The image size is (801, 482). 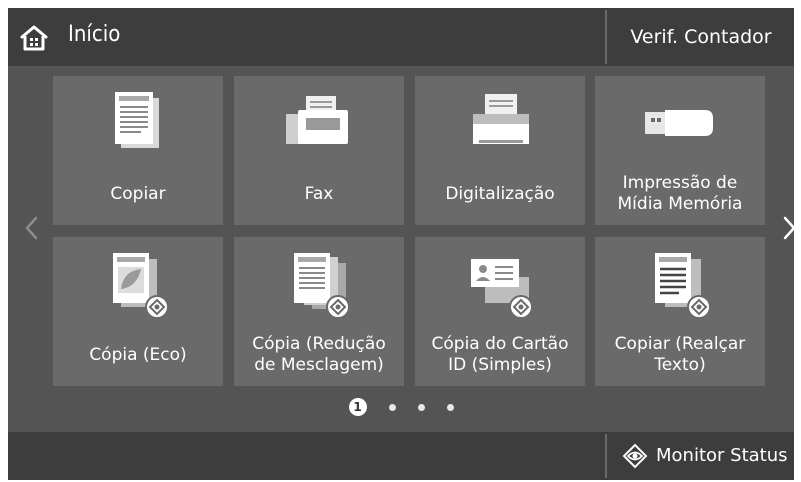 I want to click on tile-id-card-copy: Cópia do Cartão ID (Simples), so click(x=500, y=311).